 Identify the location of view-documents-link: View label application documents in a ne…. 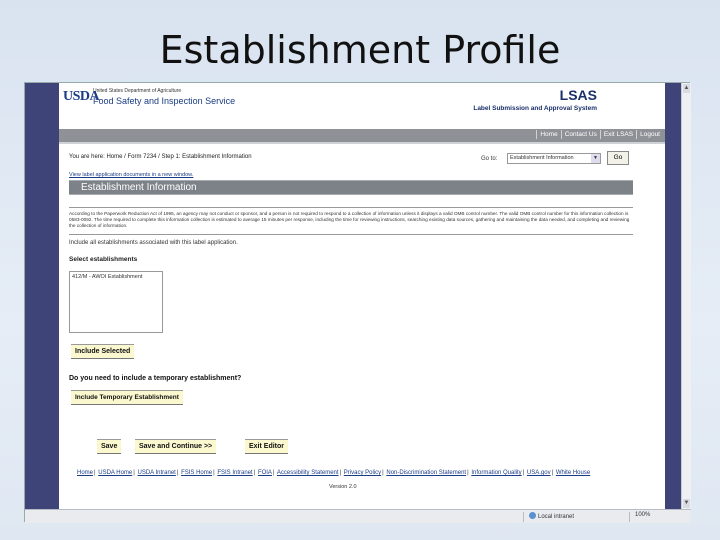
(131, 175).